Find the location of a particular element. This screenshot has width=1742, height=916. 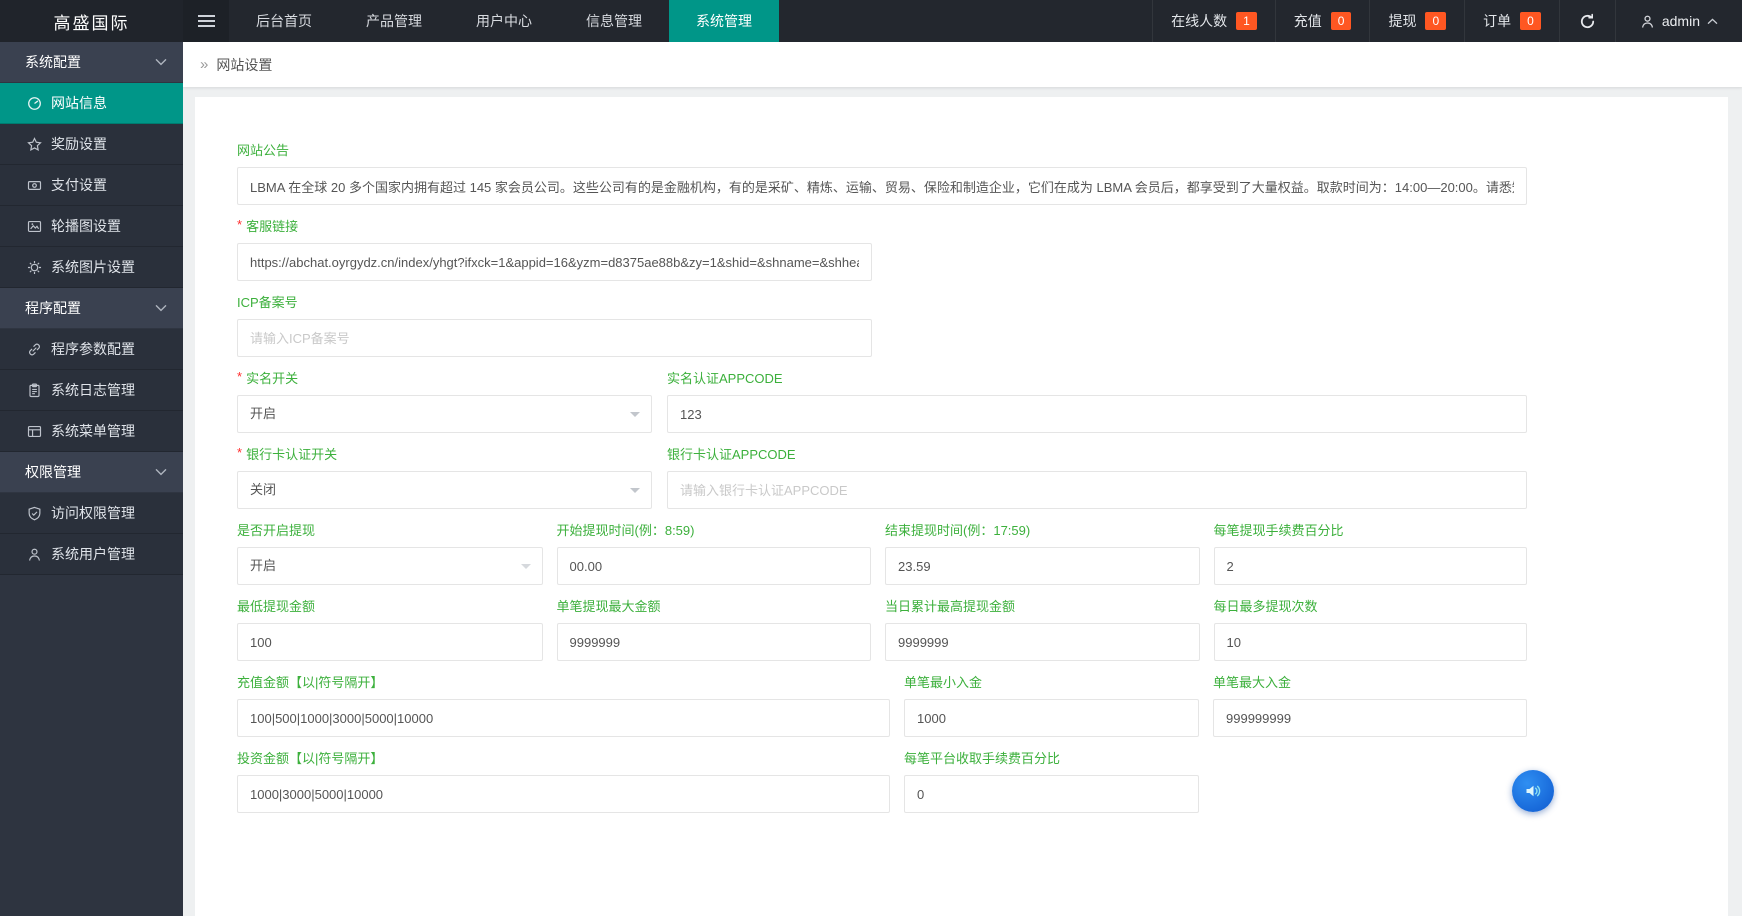

withdraw-fee-label: 每笔提现手续费百分比 is located at coordinates (1278, 530).